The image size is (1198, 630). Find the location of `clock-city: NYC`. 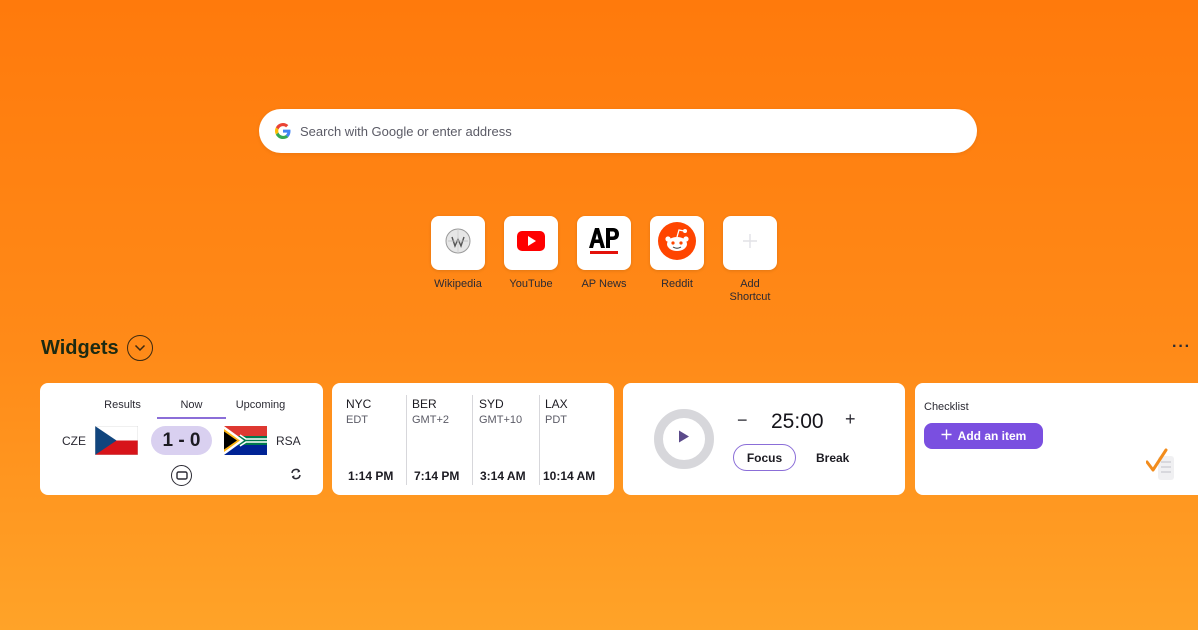

clock-city: NYC is located at coordinates (359, 404).